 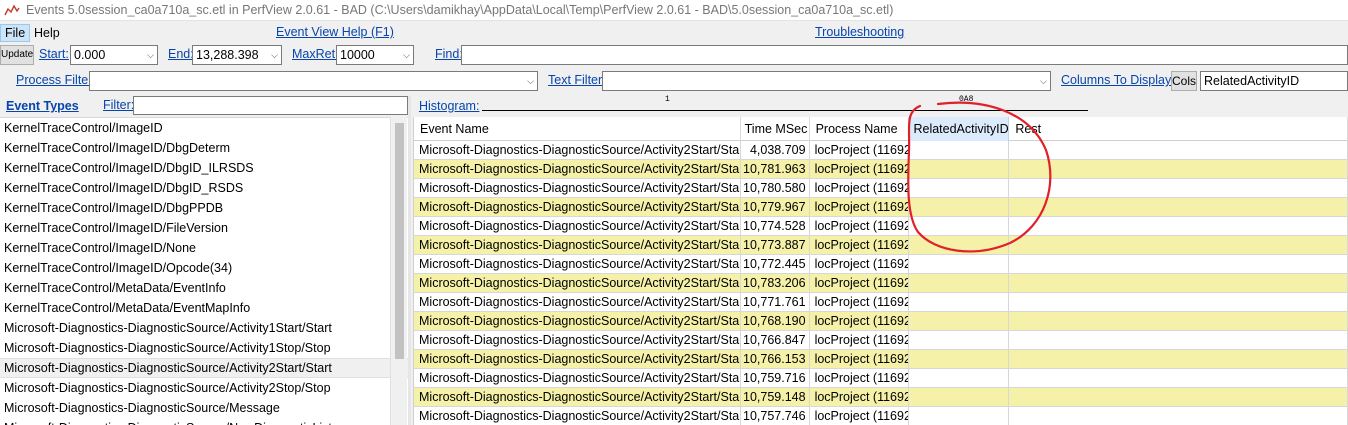 What do you see at coordinates (315, 54) in the screenshot?
I see `maxret-label: MaxRet:` at bounding box center [315, 54].